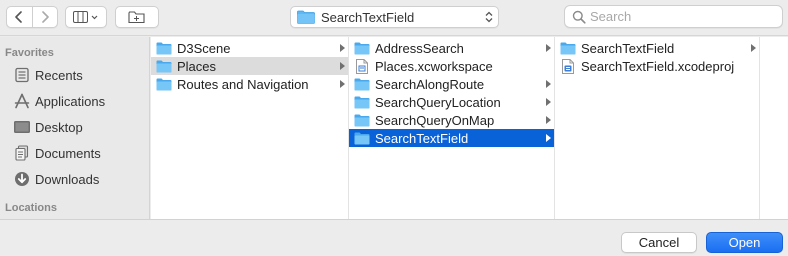 The image size is (788, 256). What do you see at coordinates (489, 17) in the screenshot?
I see `chevron-updown-icon` at bounding box center [489, 17].